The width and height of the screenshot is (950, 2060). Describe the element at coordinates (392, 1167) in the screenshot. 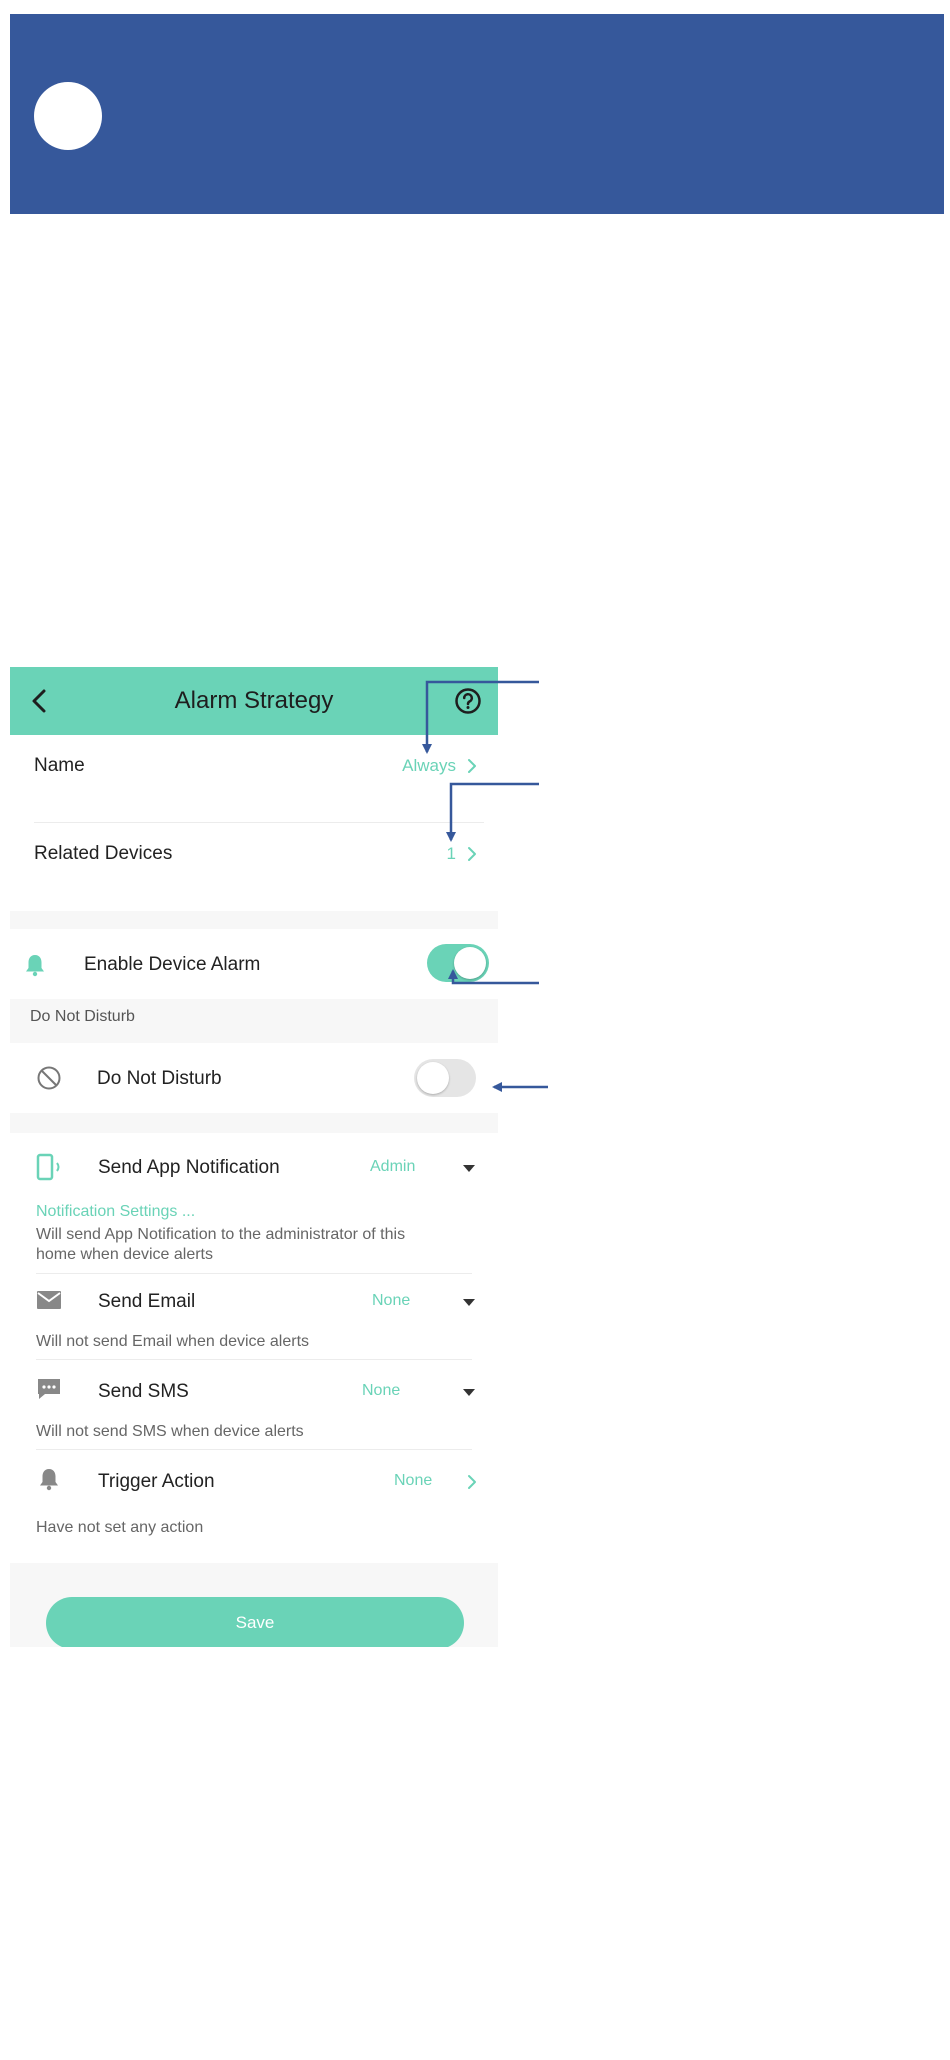

I see `app-notification-recipient: Admin` at that location.